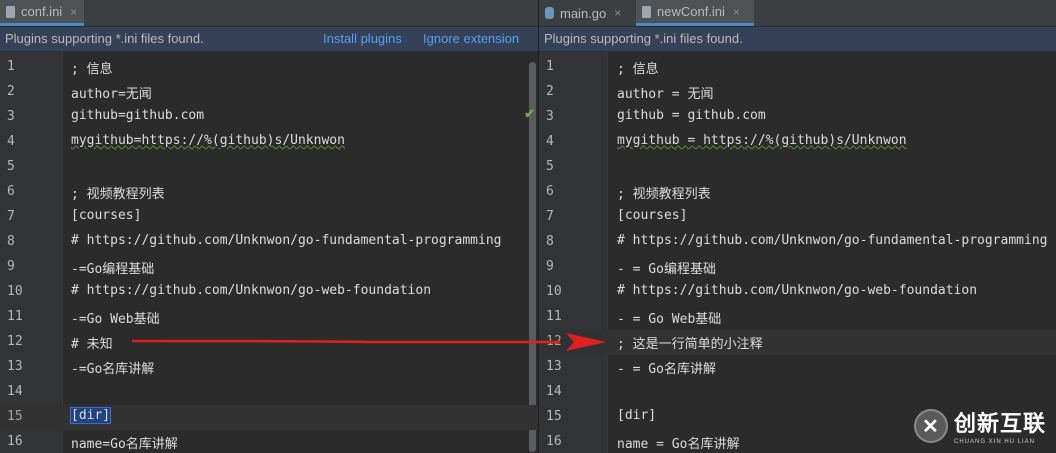  What do you see at coordinates (11, 241) in the screenshot?
I see `line-number: 8` at bounding box center [11, 241].